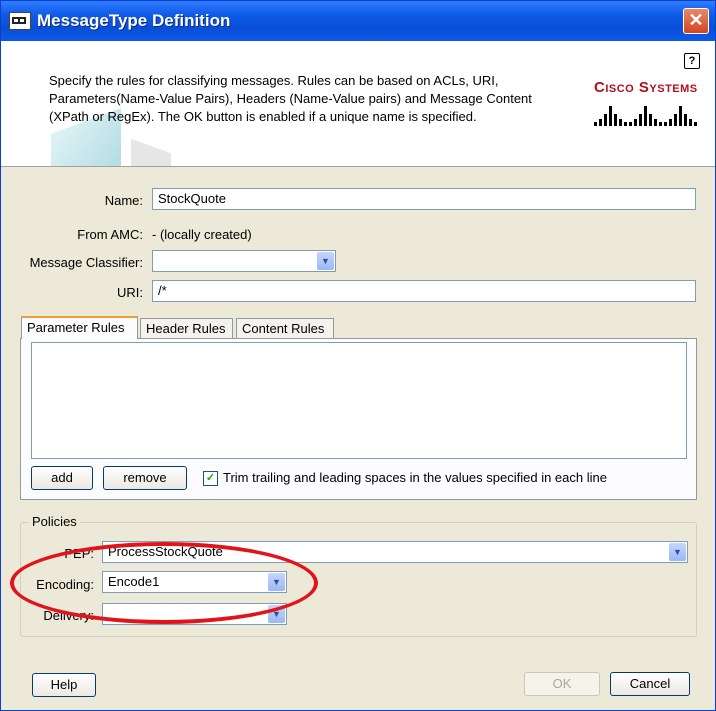  What do you see at coordinates (86, 262) in the screenshot?
I see `classifier-label: Message Classifier:` at bounding box center [86, 262].